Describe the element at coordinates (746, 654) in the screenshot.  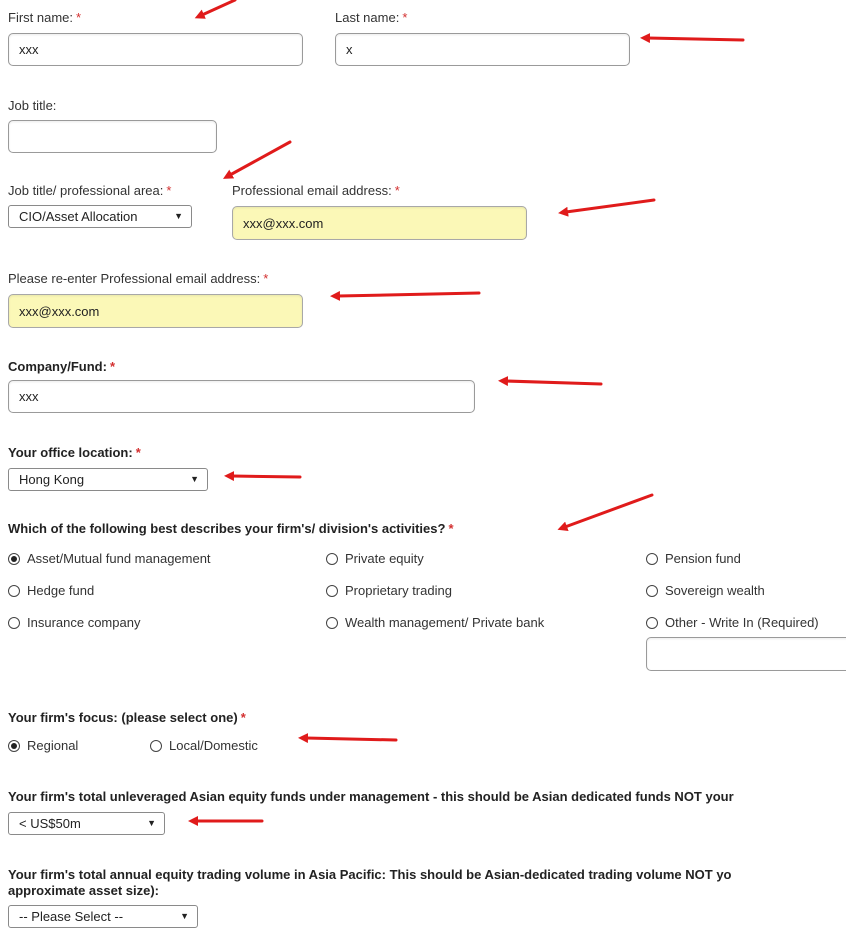
I see `other-write-in-input` at that location.